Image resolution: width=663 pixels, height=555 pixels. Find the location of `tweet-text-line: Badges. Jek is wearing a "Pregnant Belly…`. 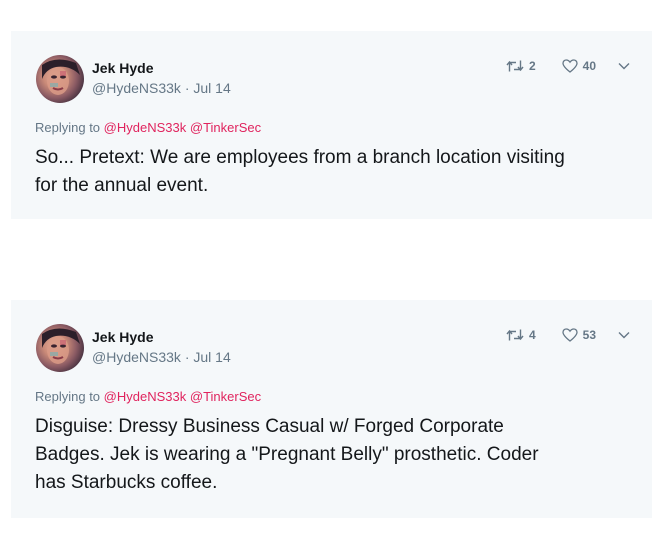

tweet-text-line: Badges. Jek is wearing a "Pregnant Belly… is located at coordinates (287, 454).